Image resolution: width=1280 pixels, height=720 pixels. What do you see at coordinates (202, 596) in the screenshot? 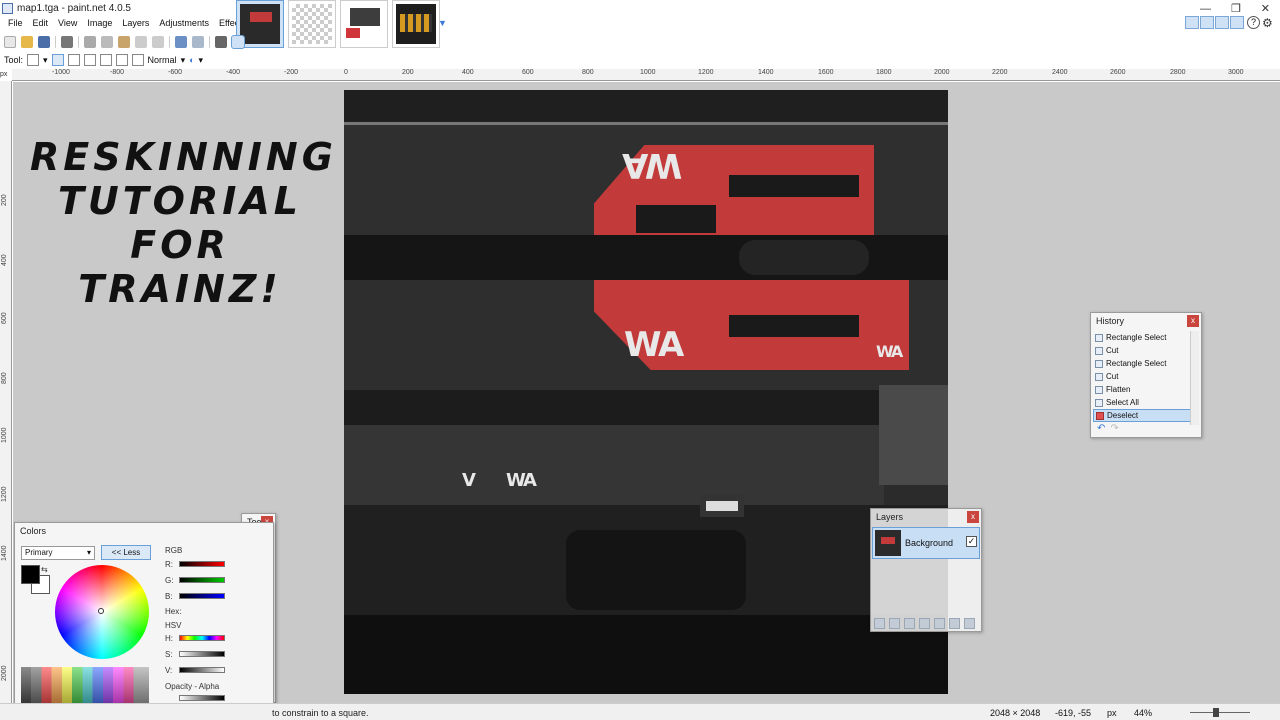
I see `blue-slider` at bounding box center [202, 596].